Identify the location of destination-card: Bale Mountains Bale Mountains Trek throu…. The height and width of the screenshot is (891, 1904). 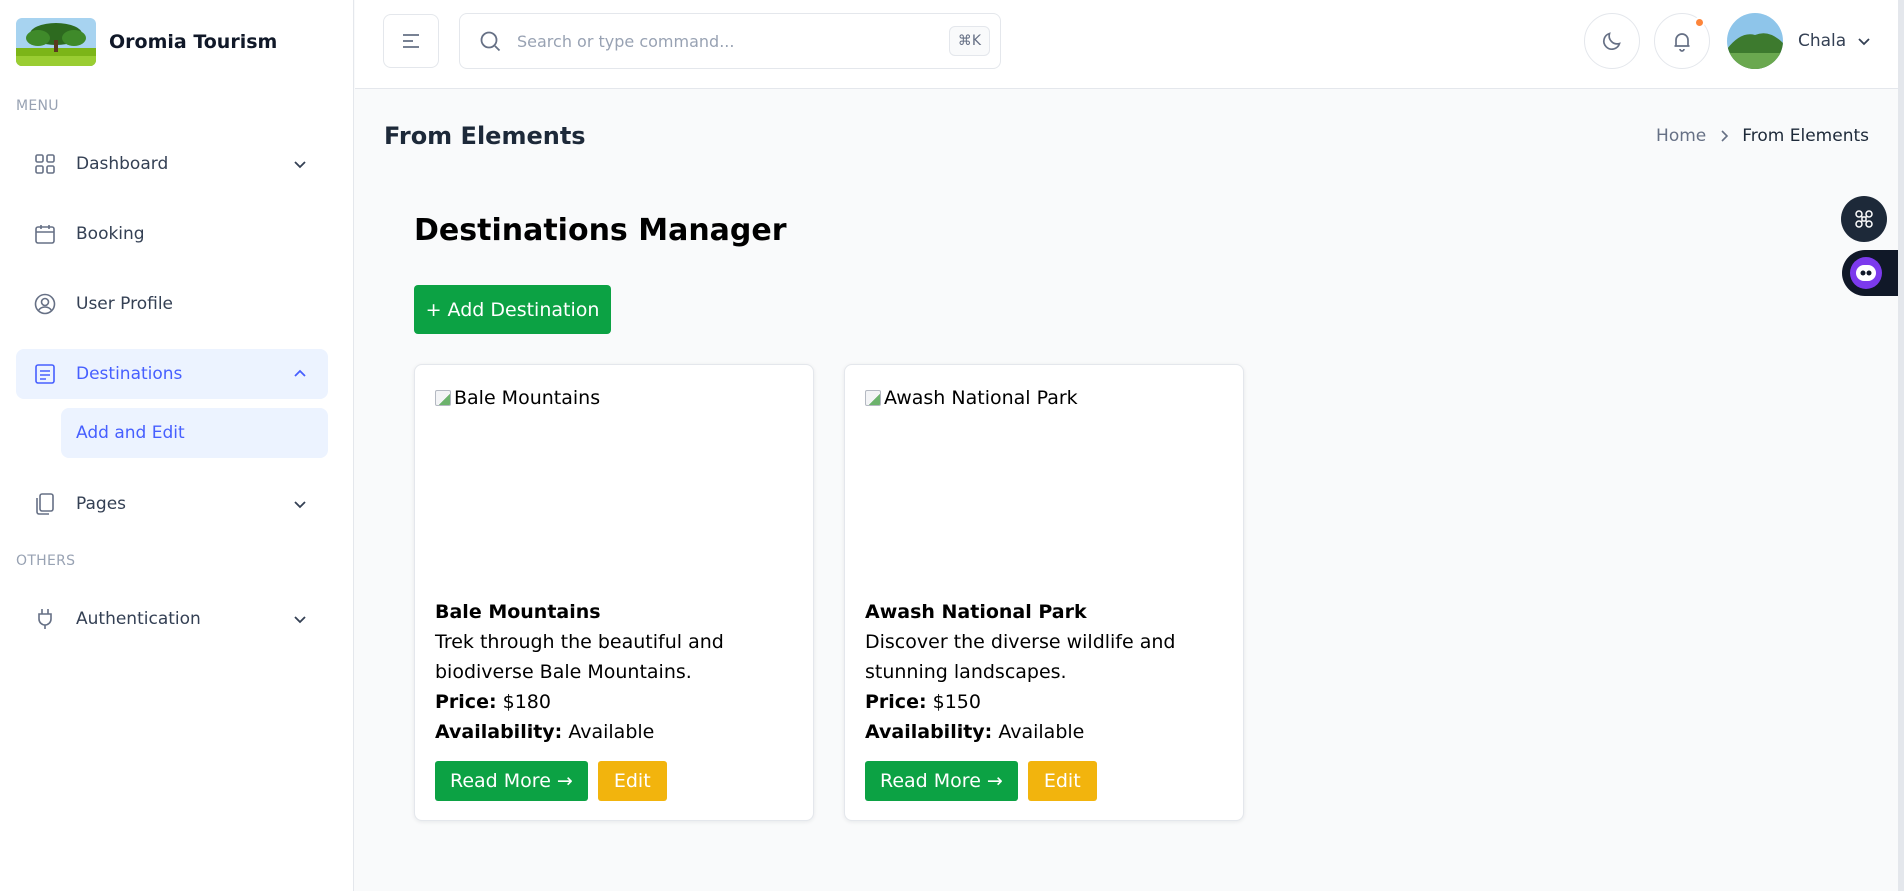
(614, 592).